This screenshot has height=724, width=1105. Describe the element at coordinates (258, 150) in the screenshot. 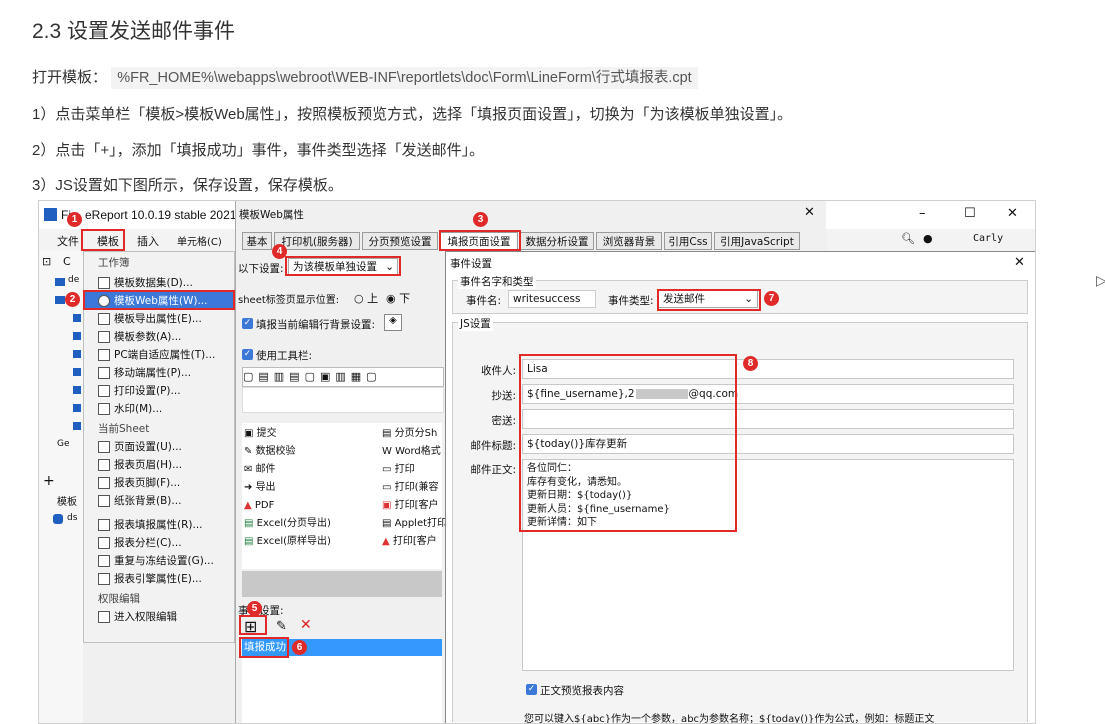

I see `step-2: 2）点击「+」，添加「填报成功」事件，事件类型选择「发送邮件」。` at that location.